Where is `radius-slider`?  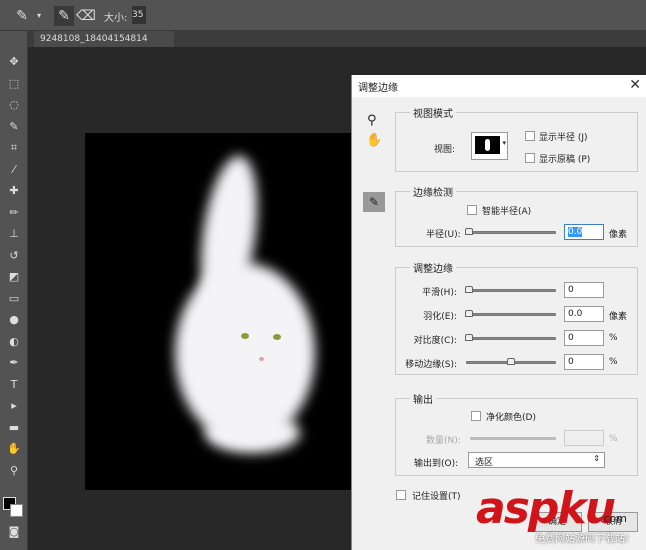 radius-slider is located at coordinates (510, 231).